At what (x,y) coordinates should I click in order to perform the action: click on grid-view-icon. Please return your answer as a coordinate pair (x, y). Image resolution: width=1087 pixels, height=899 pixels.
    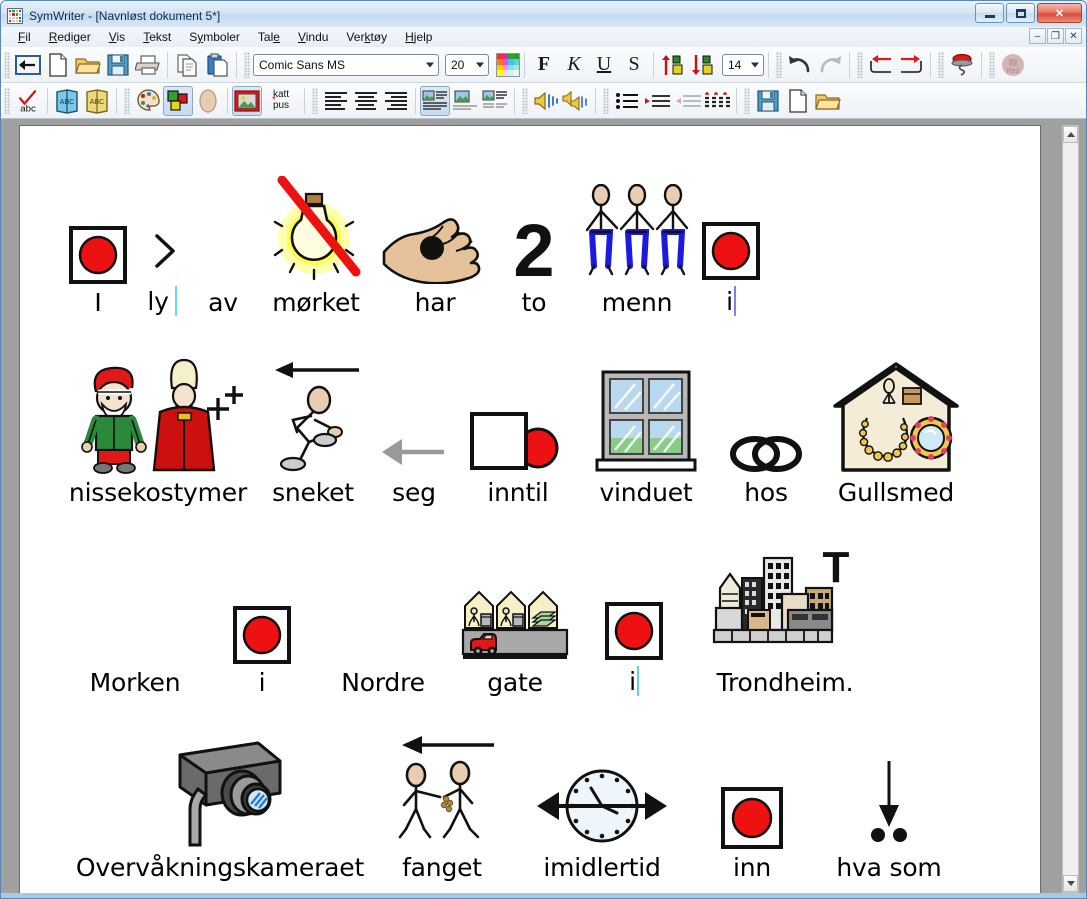
    Looking at the image, I should click on (717, 101).